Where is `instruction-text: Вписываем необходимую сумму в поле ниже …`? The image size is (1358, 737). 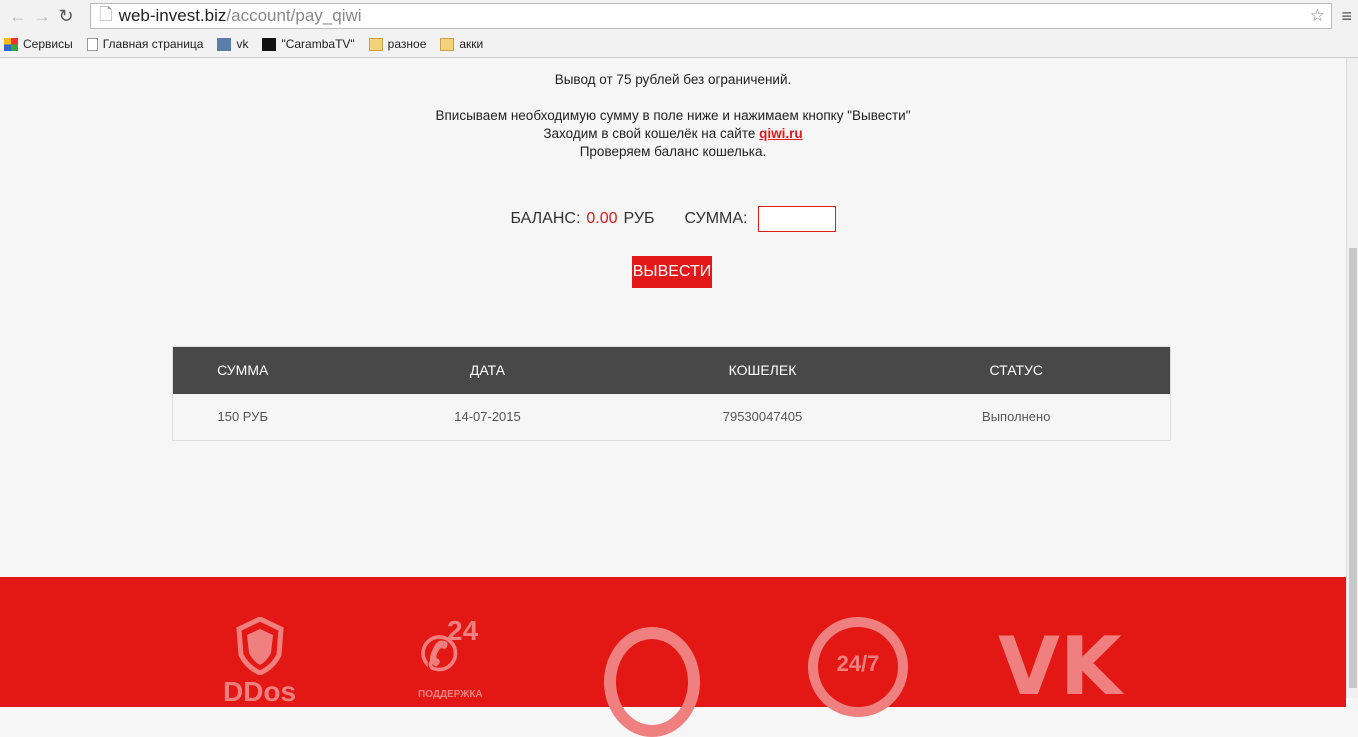
instruction-text: Вписываем необходимую сумму в поле ниже … is located at coordinates (673, 115).